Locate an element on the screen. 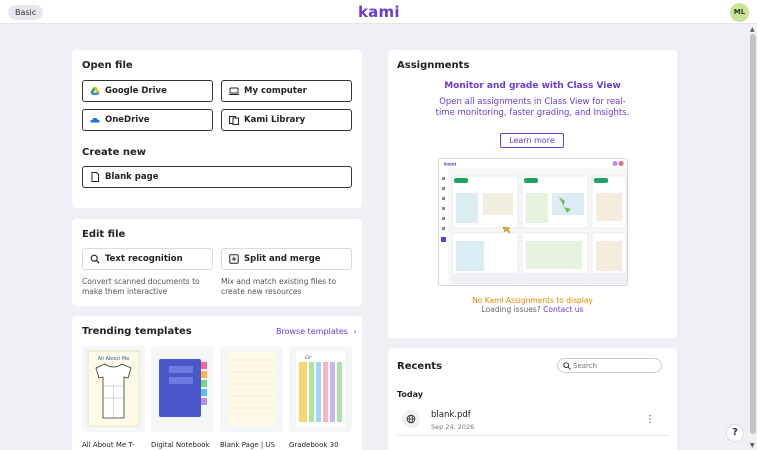 The height and width of the screenshot is (450, 757). onedrive-label: OneDrive is located at coordinates (127, 120).